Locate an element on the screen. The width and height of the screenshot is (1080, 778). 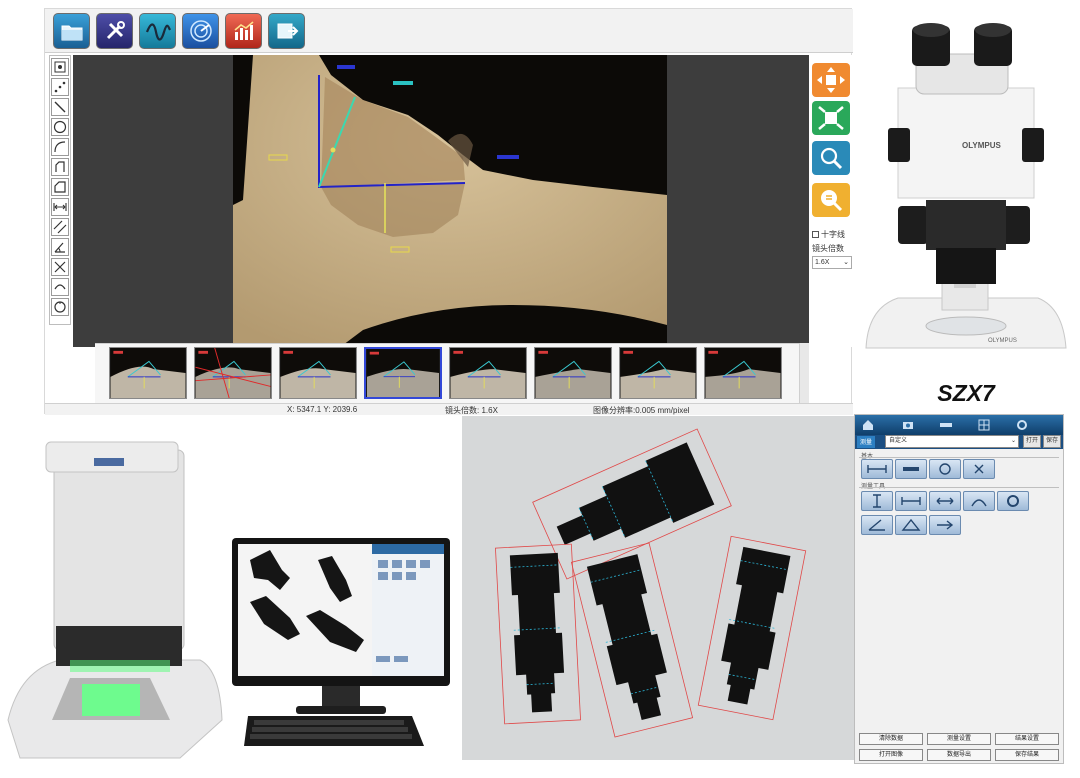
chart-icon is located at coordinates (243, 30).